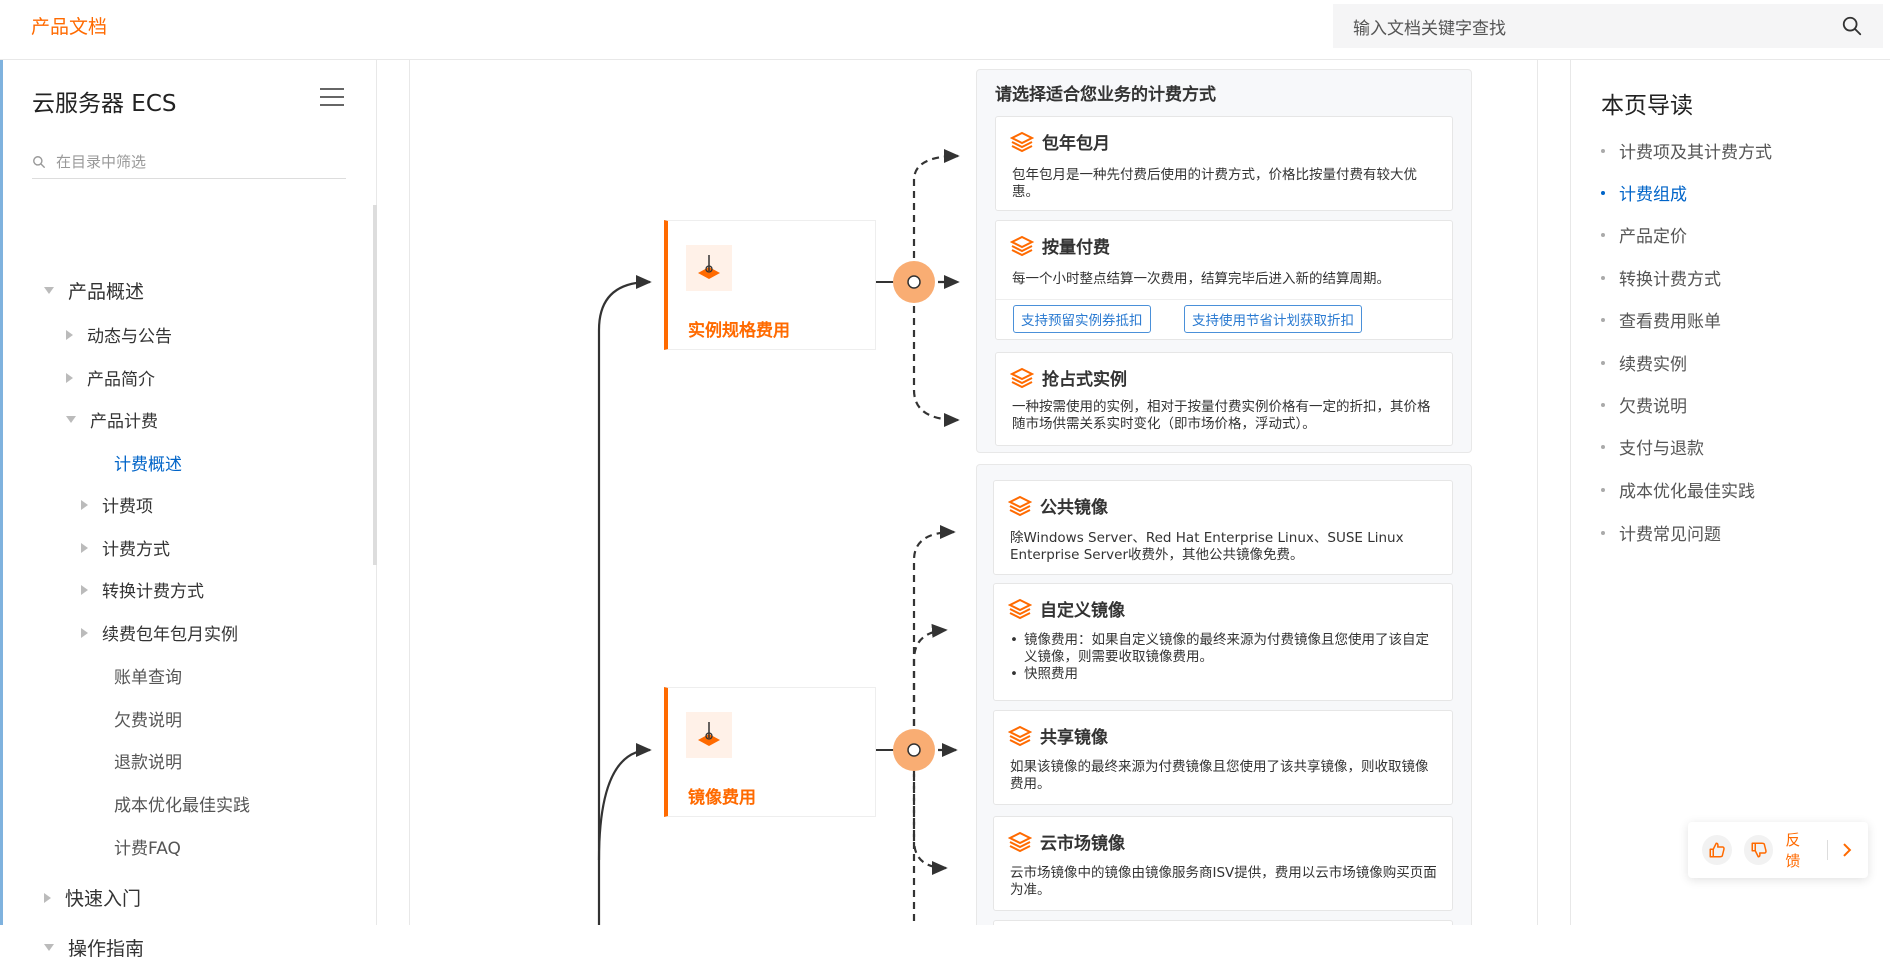 The height and width of the screenshot is (961, 1890). I want to click on toc-title: 本页导读, so click(1647, 106).